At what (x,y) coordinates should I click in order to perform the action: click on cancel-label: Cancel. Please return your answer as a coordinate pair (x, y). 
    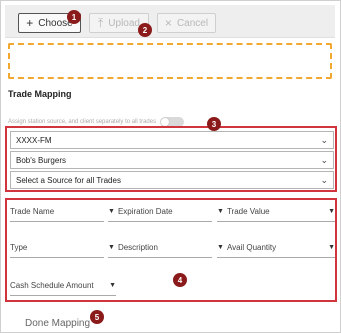
    Looking at the image, I should click on (192, 23).